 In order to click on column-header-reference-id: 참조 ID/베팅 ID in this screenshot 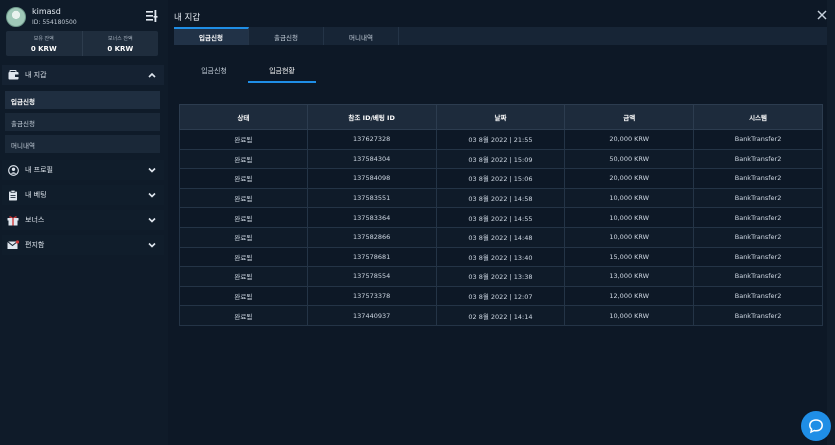, I will do `click(371, 117)`.